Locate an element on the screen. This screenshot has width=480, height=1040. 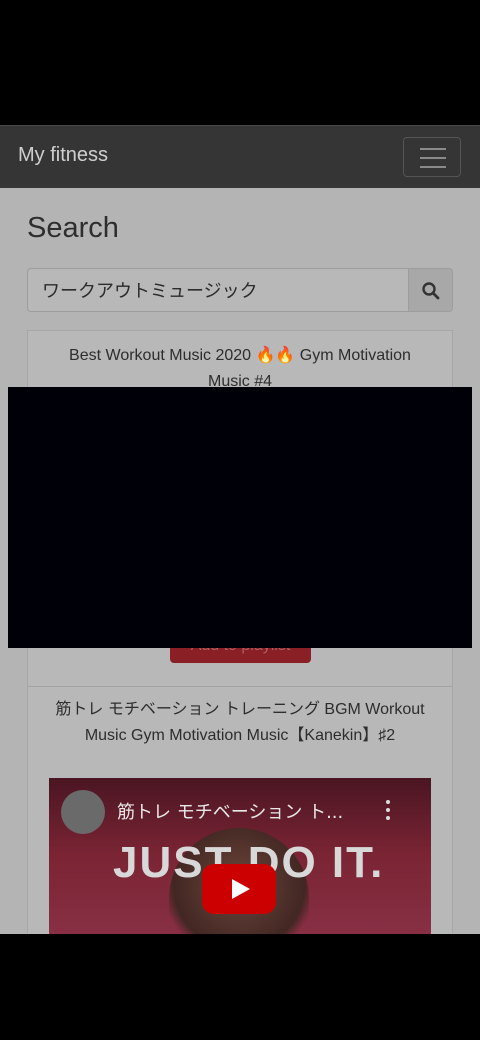
more-vert-icon is located at coordinates (388, 811).